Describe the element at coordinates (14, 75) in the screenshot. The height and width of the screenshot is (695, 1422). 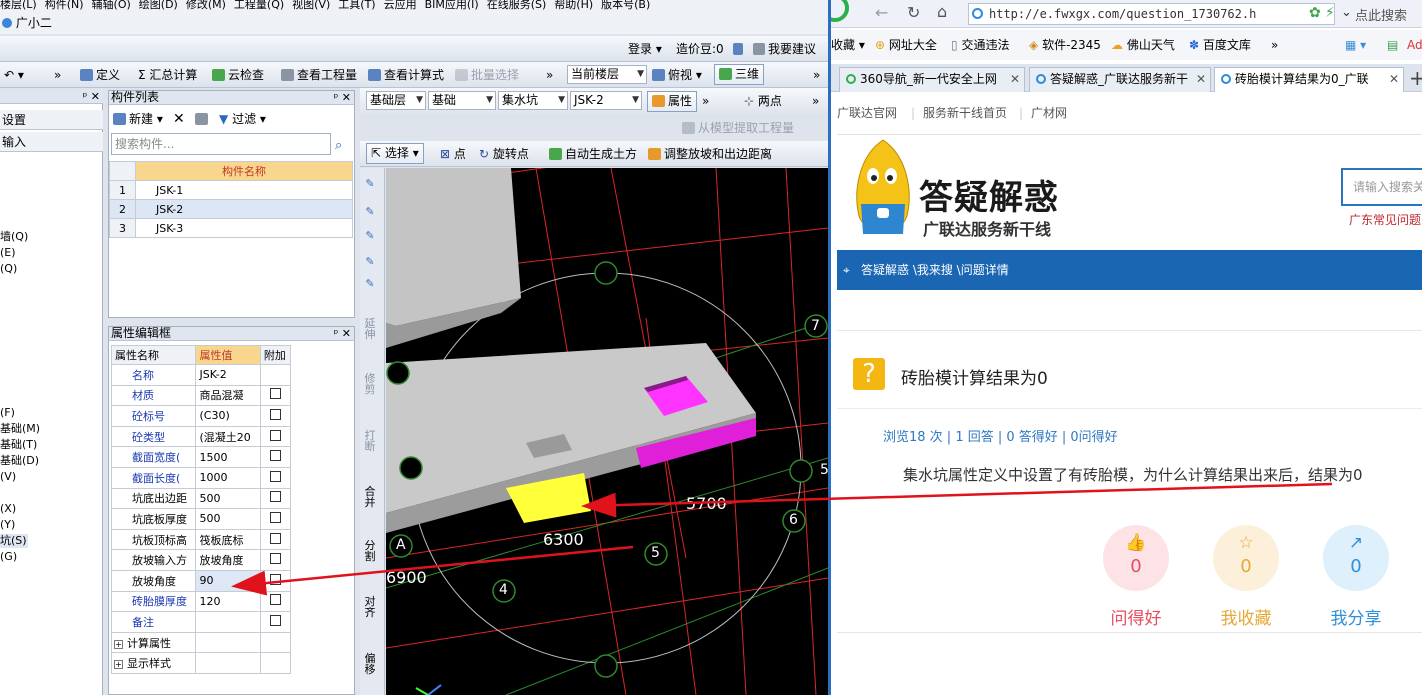
I see `undo-button: ↶ ▾` at that location.